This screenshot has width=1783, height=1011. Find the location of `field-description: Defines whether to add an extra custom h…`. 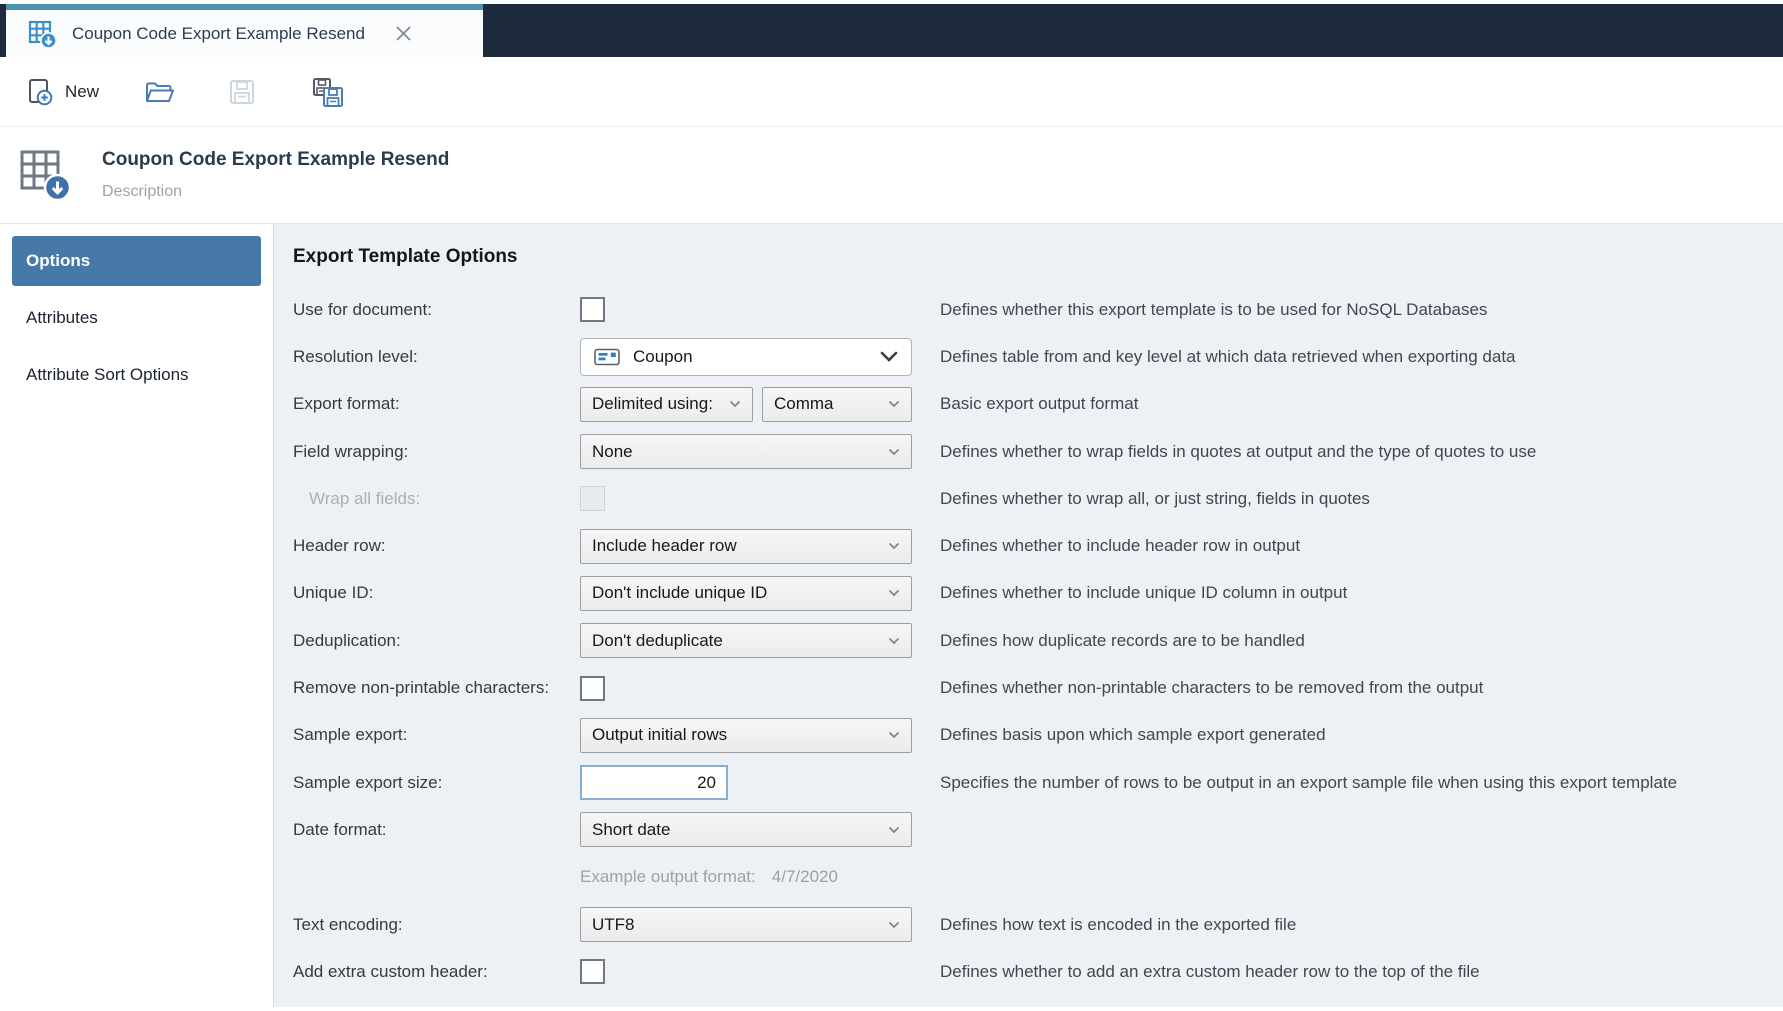

field-description: Defines whether to add an extra custom h… is located at coordinates (1210, 971).